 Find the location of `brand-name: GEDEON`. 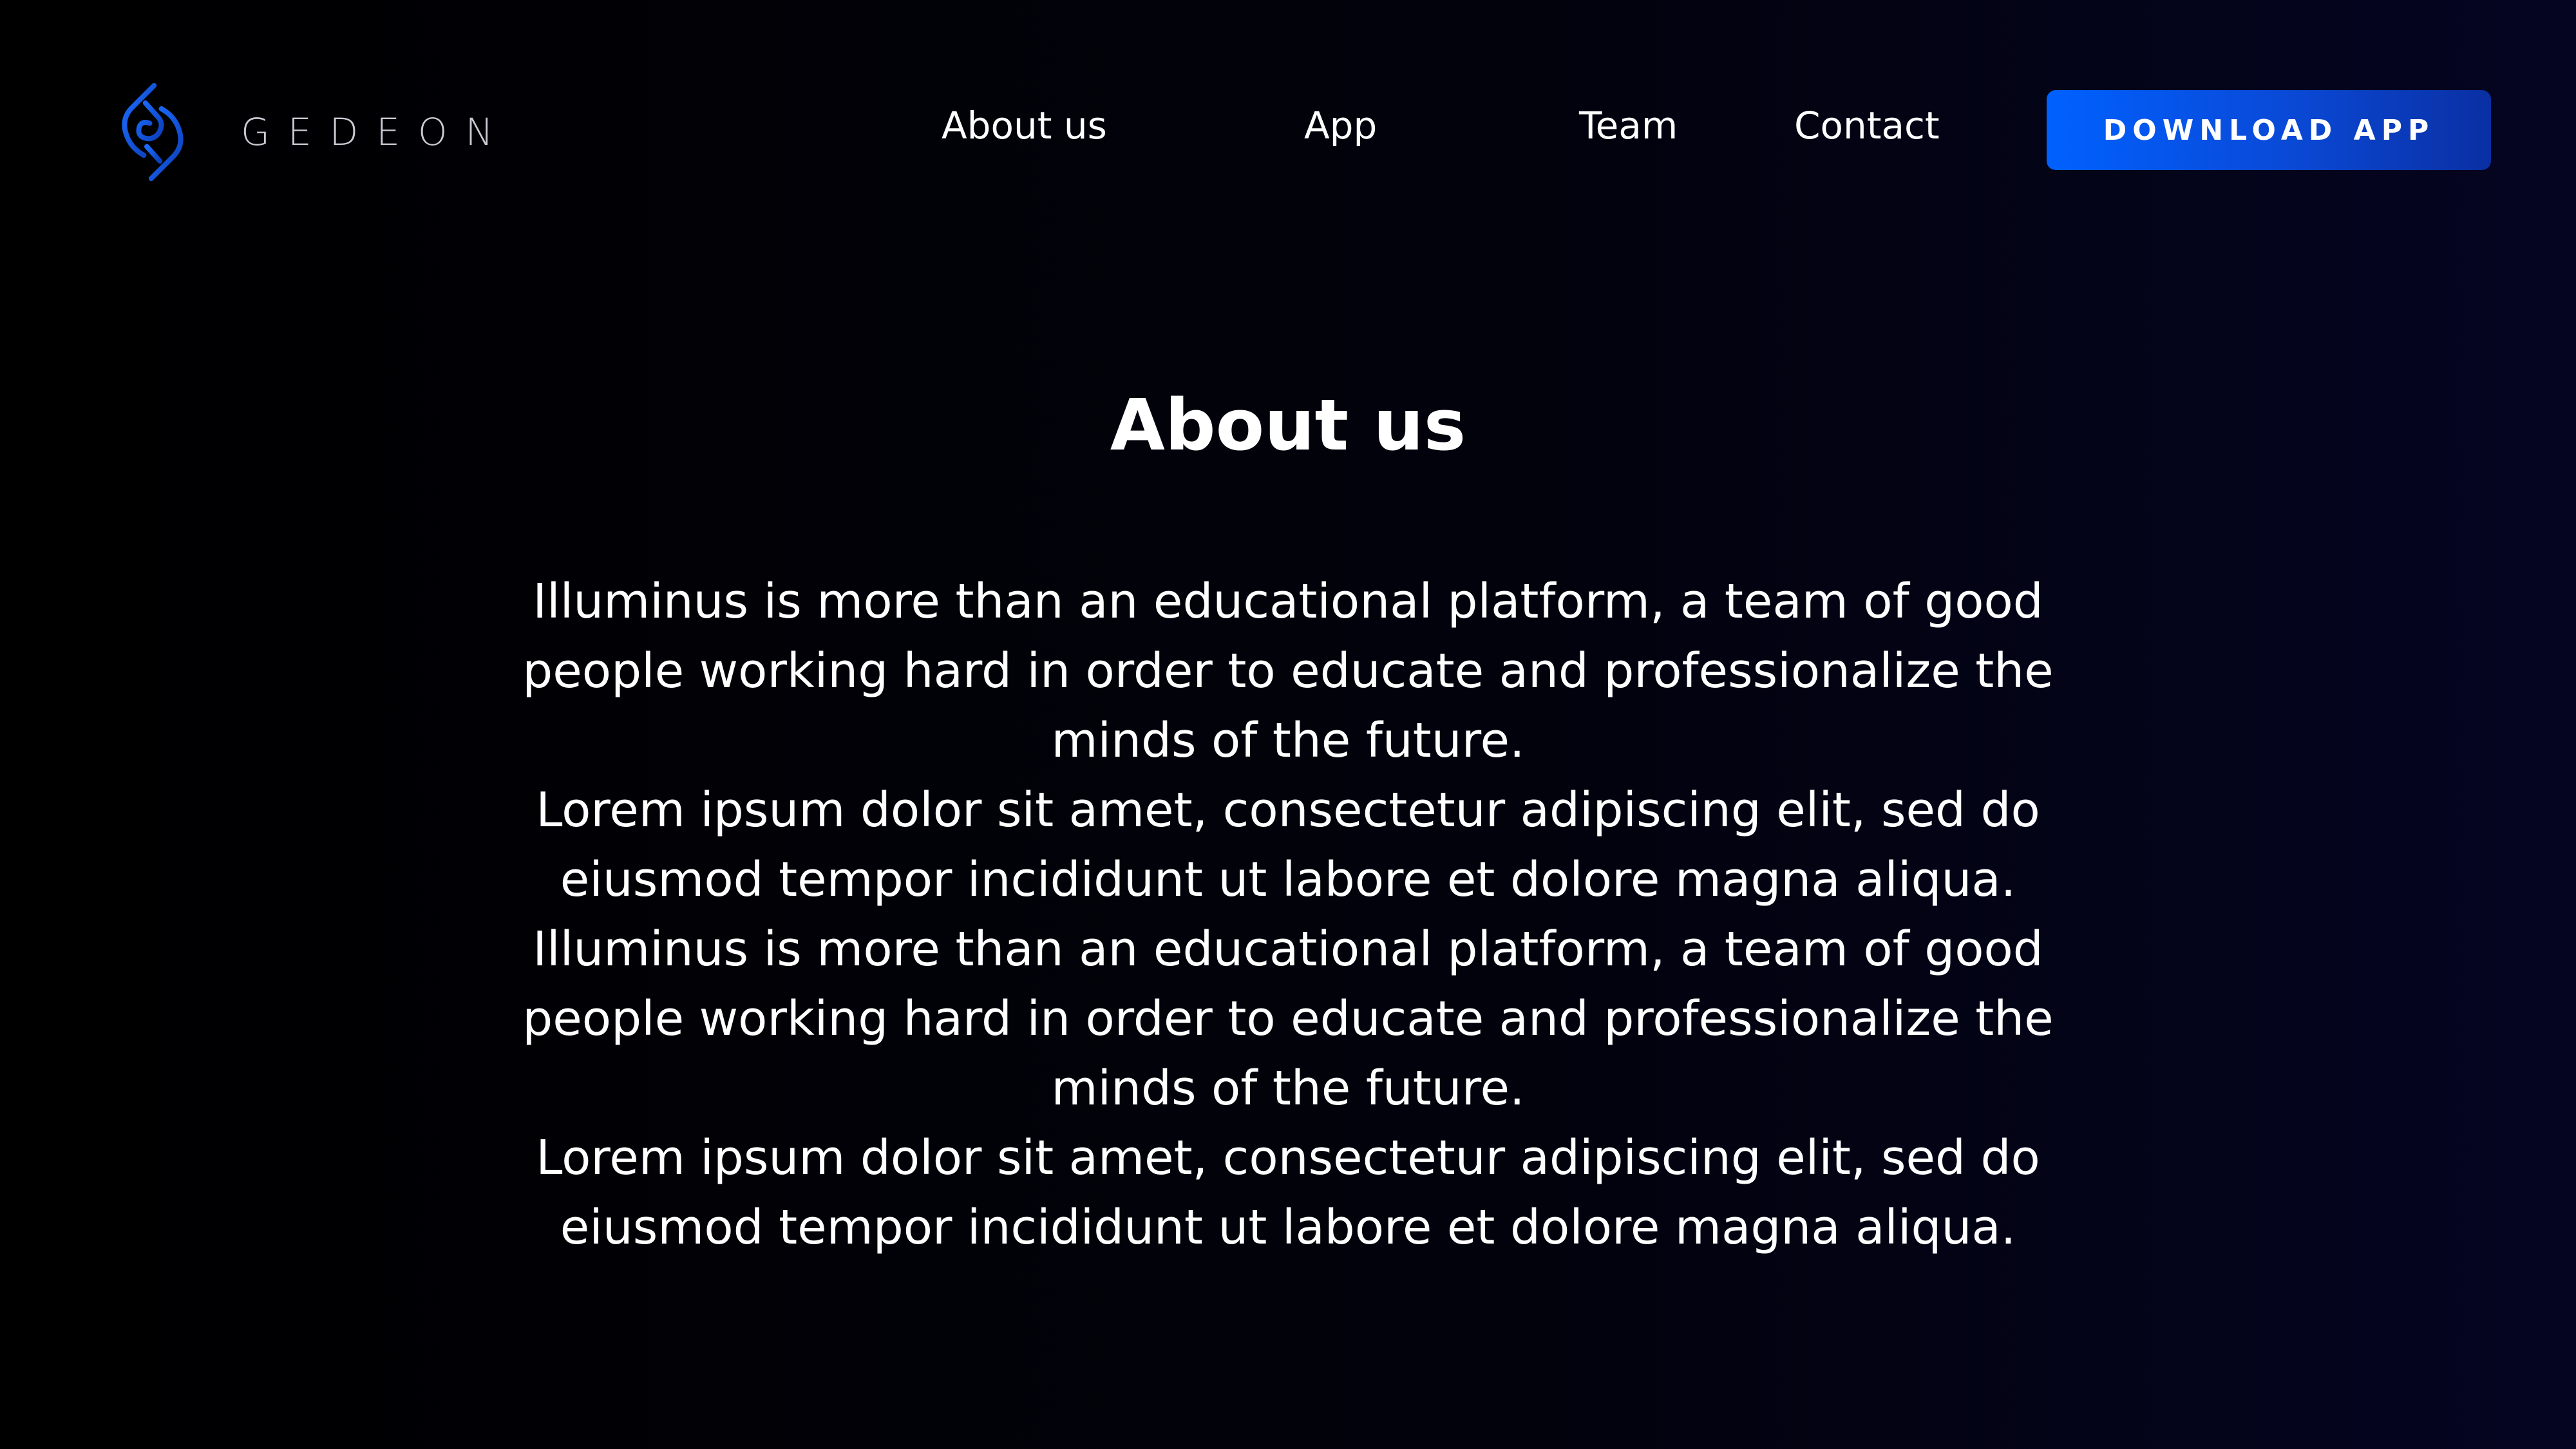

brand-name: GEDEON is located at coordinates (376, 132).